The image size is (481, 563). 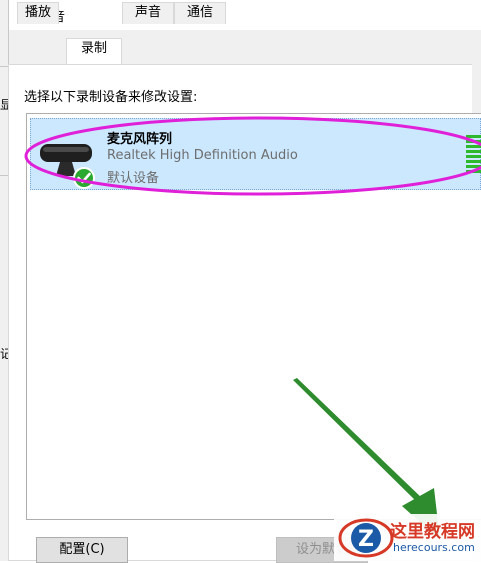 I want to click on microphone-array-icon, so click(x=67, y=166).